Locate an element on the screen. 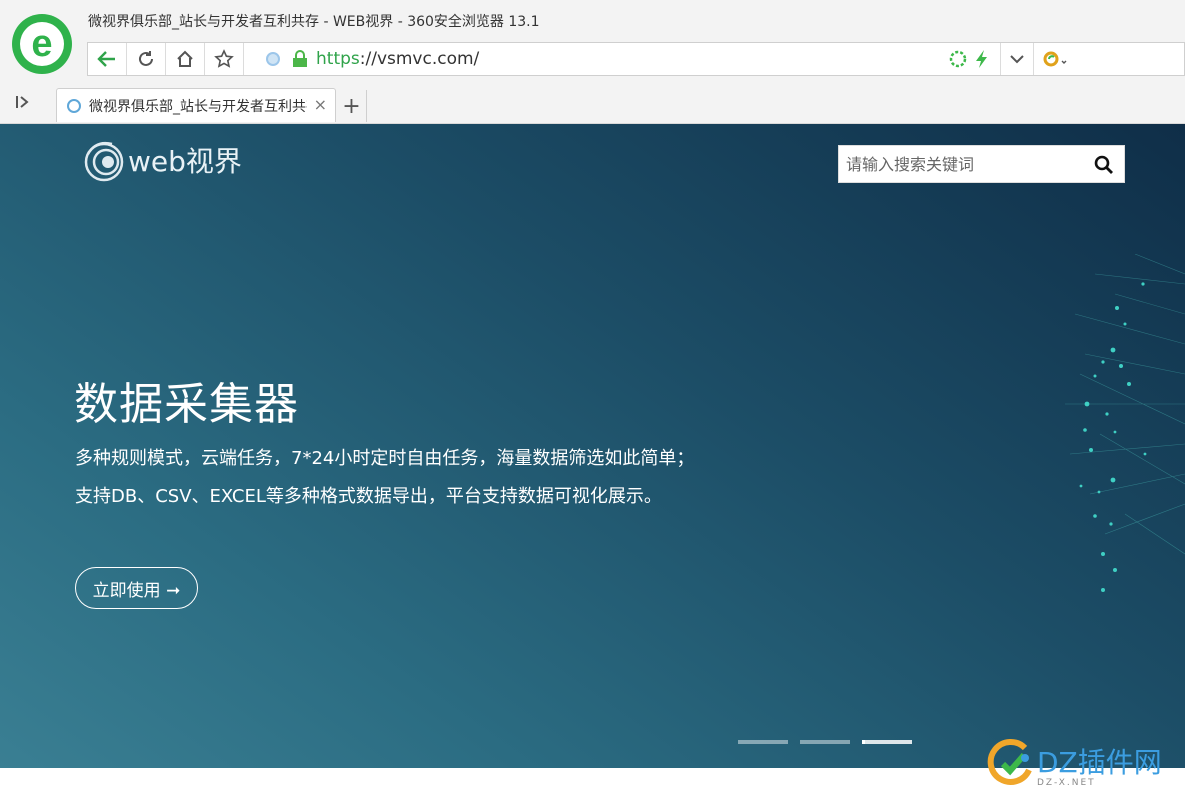  refresh-icon is located at coordinates (146, 58).